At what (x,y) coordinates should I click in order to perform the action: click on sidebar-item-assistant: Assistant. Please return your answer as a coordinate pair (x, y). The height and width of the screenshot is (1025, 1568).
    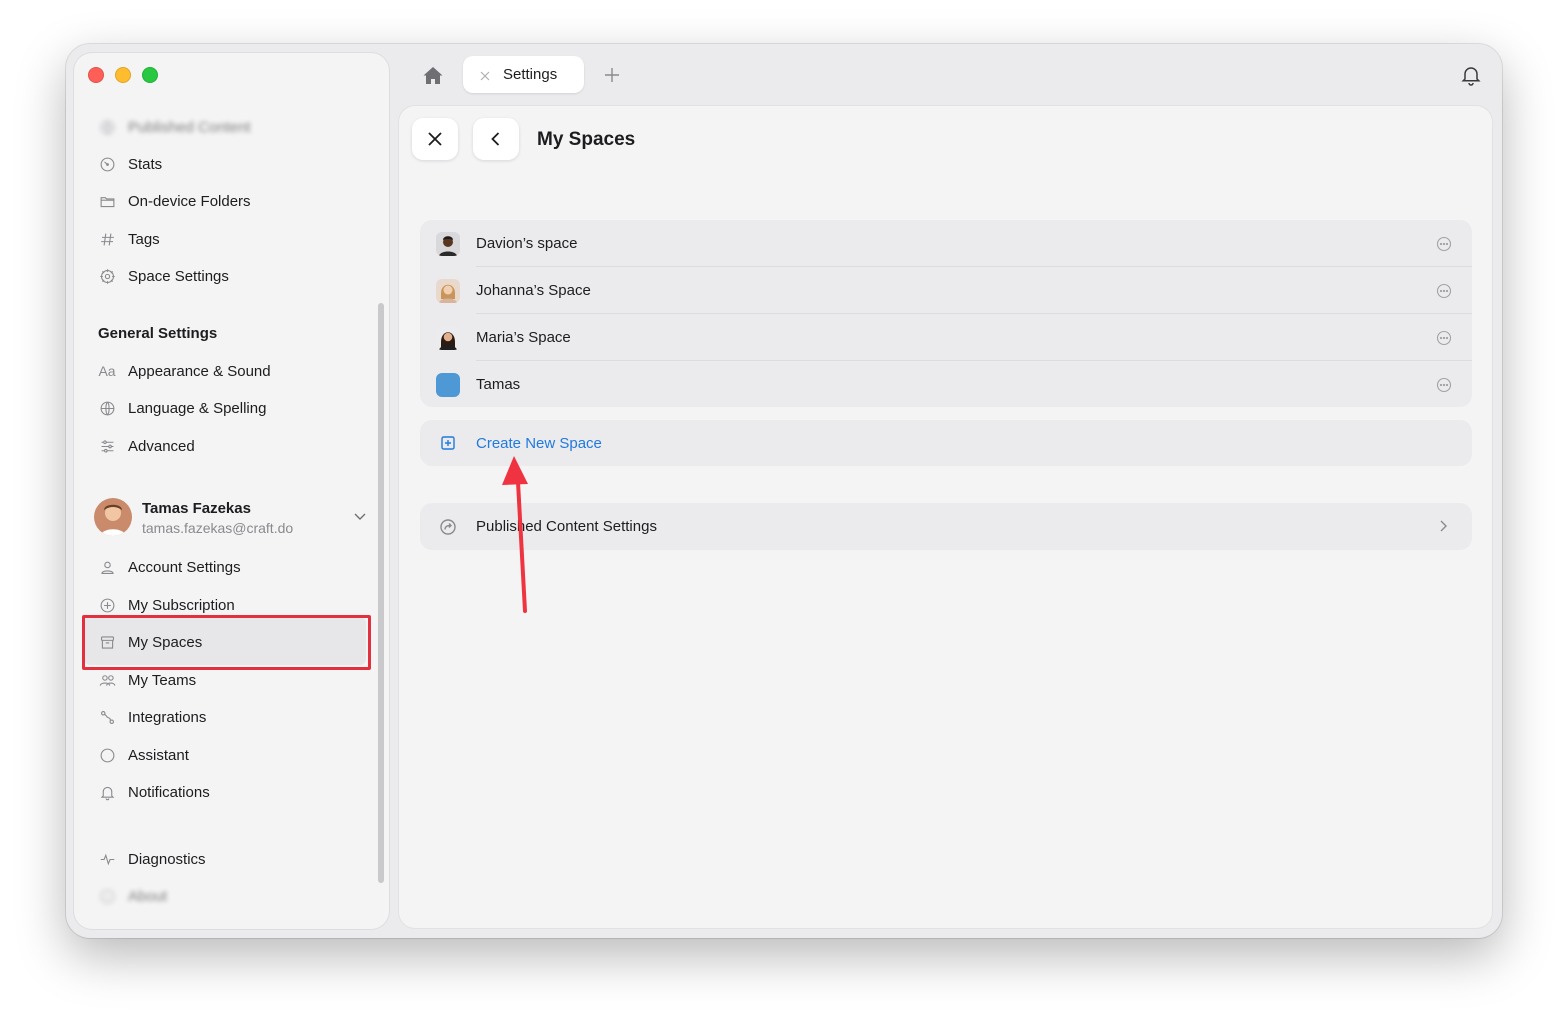
    Looking at the image, I should click on (143, 755).